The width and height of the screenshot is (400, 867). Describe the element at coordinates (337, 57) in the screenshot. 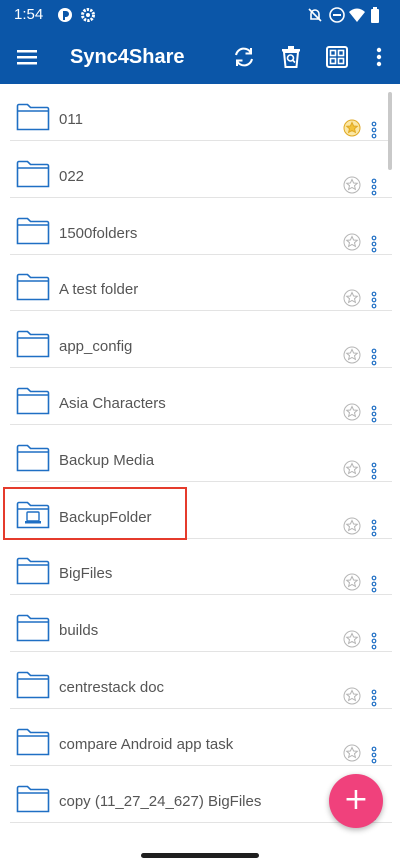

I see `grid-view-icon` at that location.